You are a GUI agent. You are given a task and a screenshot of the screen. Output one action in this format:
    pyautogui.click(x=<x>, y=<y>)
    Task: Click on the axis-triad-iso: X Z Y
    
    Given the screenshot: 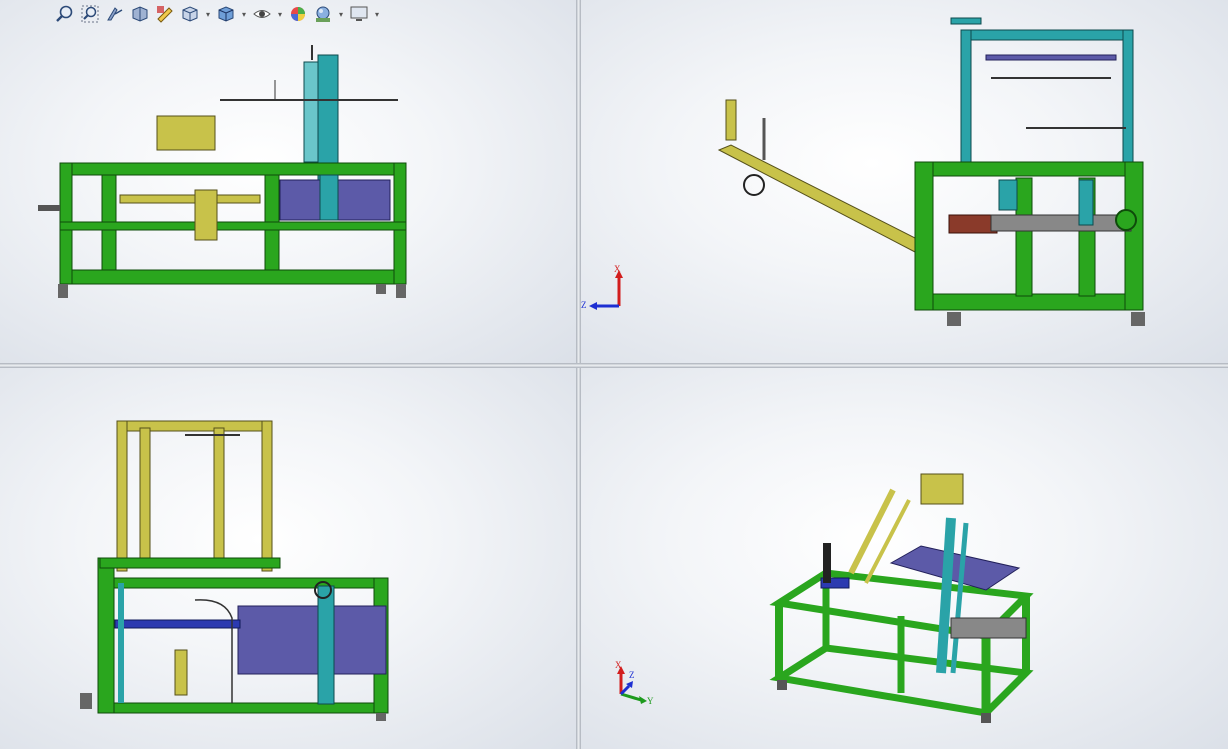 What is the action you would take?
    pyautogui.click(x=633, y=685)
    